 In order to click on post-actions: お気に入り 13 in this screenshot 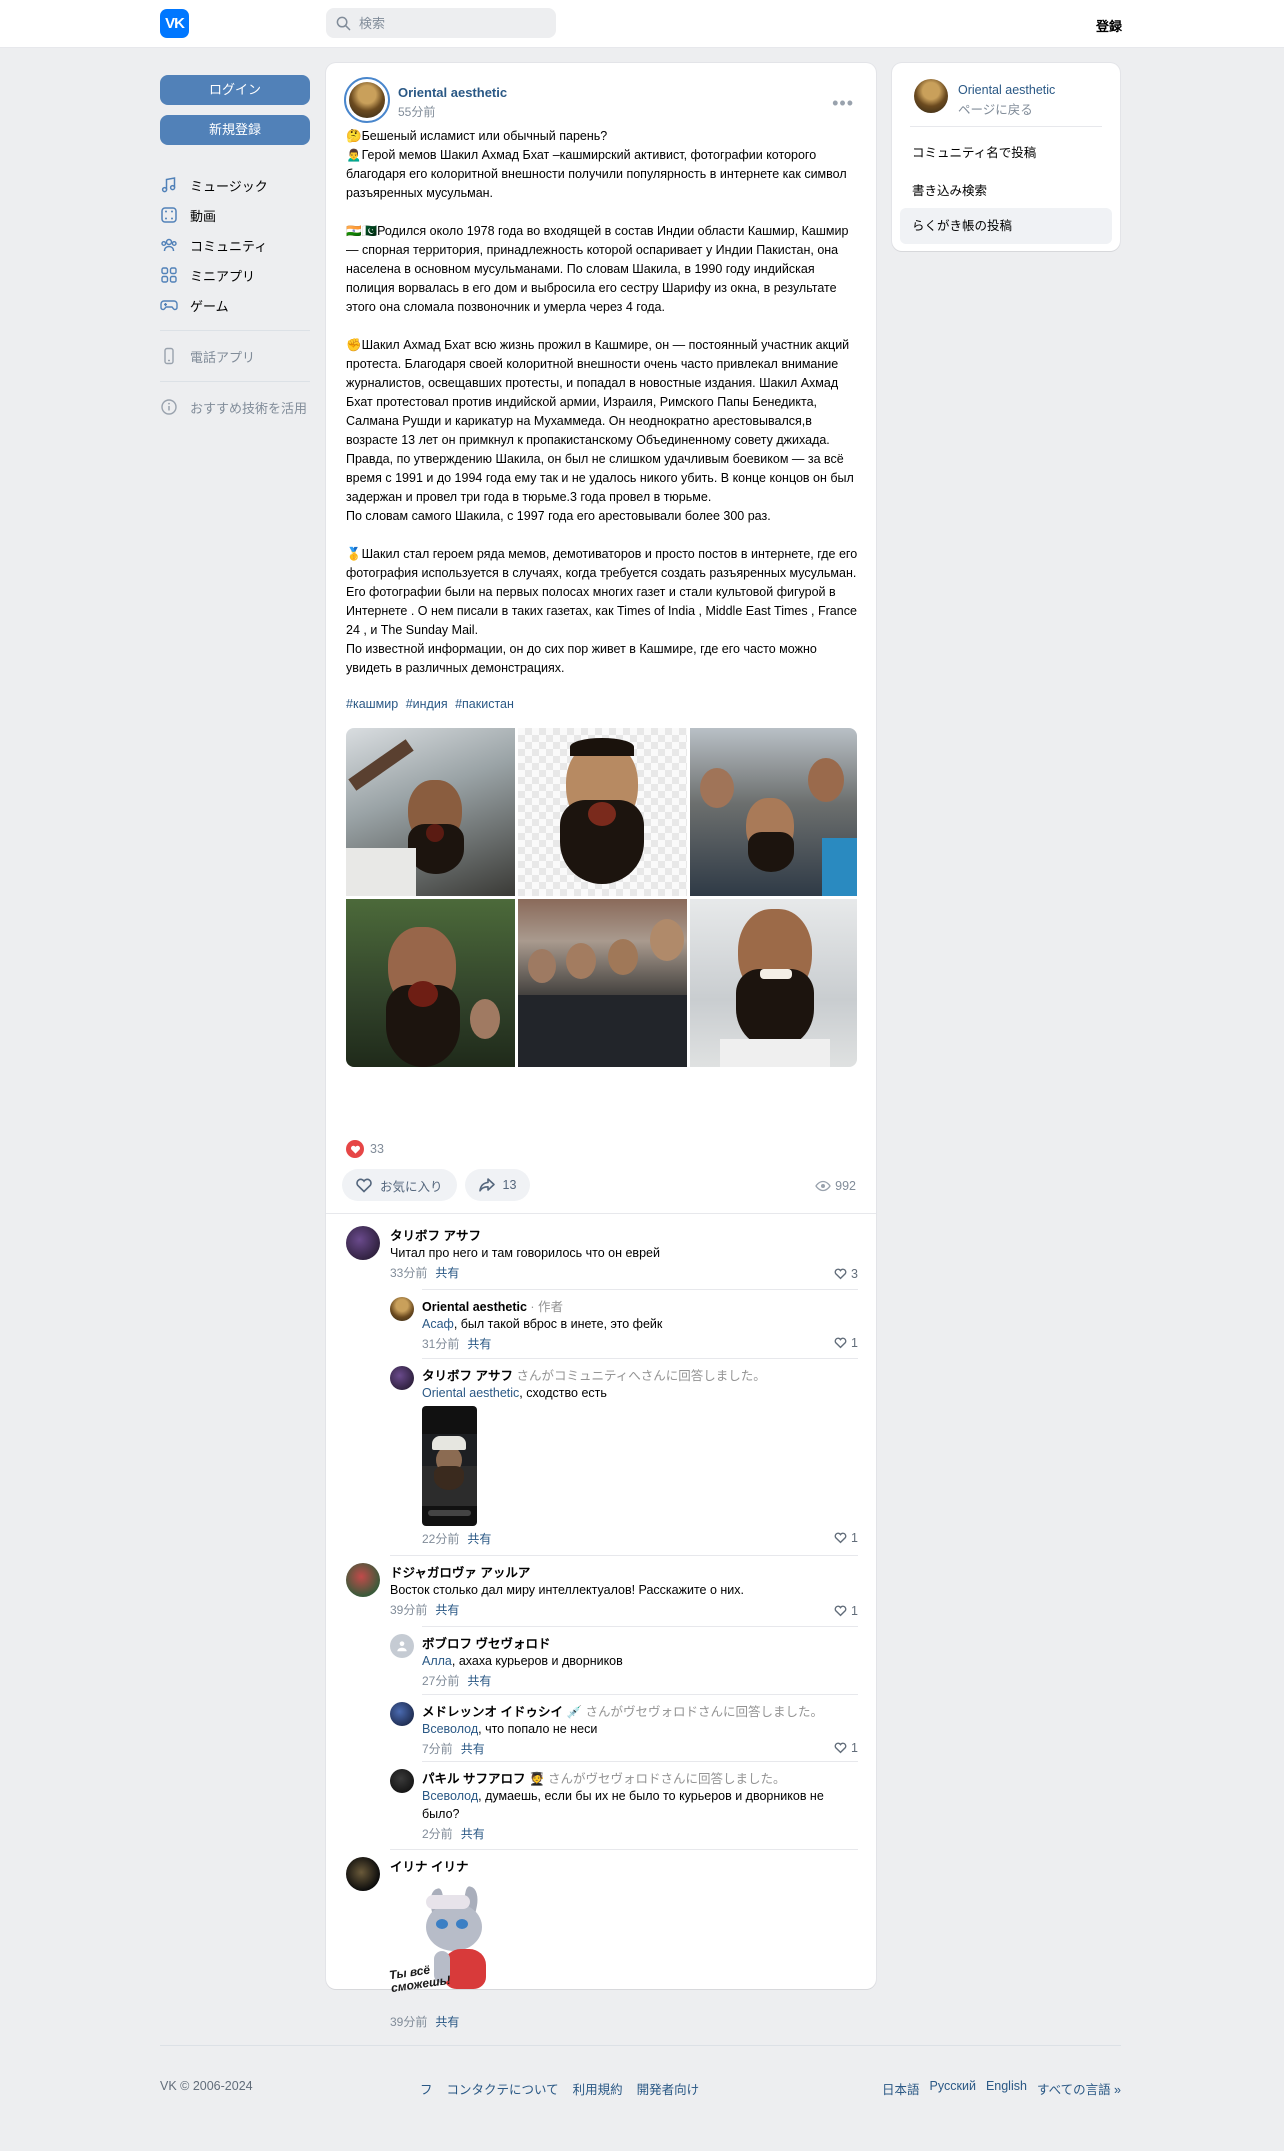, I will do `click(440, 1185)`.